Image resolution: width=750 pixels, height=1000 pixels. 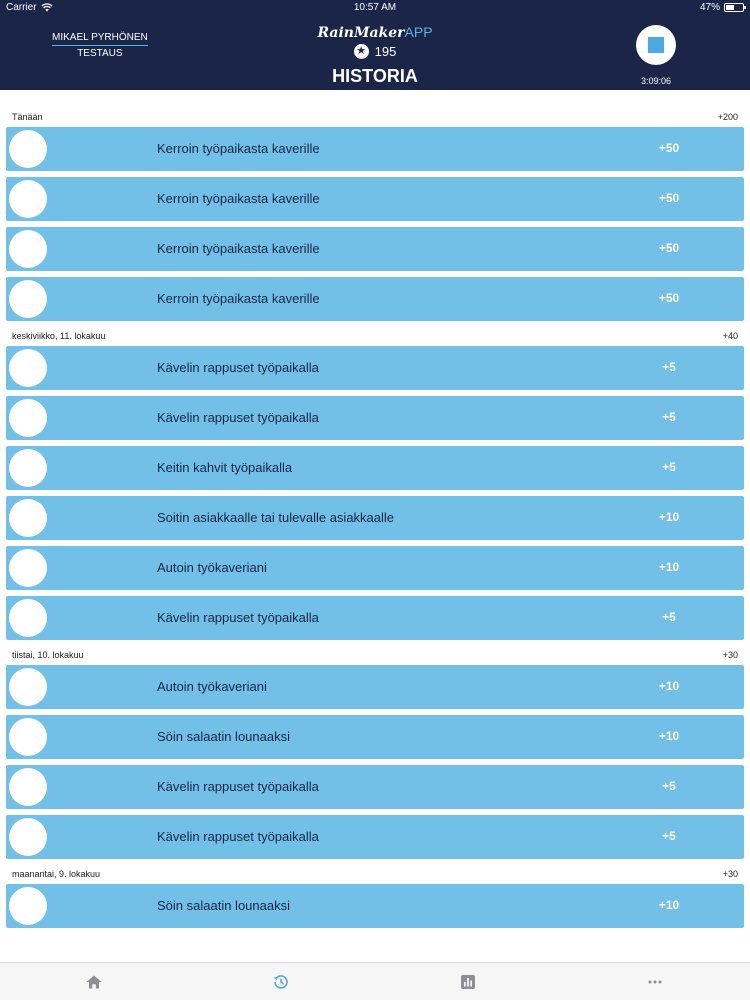 What do you see at coordinates (375, 981) in the screenshot?
I see `tab-bar` at bounding box center [375, 981].